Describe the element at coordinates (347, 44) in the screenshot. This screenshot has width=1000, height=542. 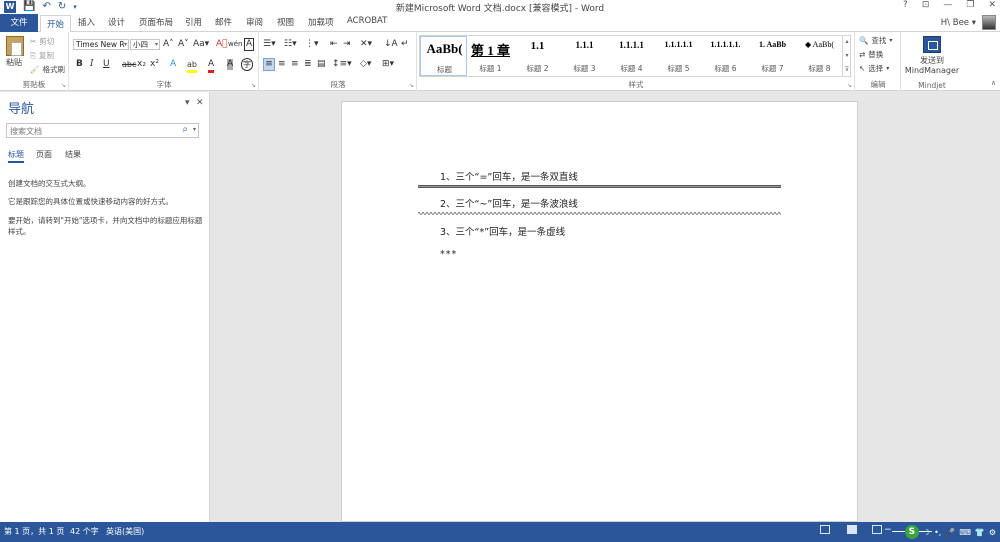
I see `increase-indent-icon: ⇥` at that location.